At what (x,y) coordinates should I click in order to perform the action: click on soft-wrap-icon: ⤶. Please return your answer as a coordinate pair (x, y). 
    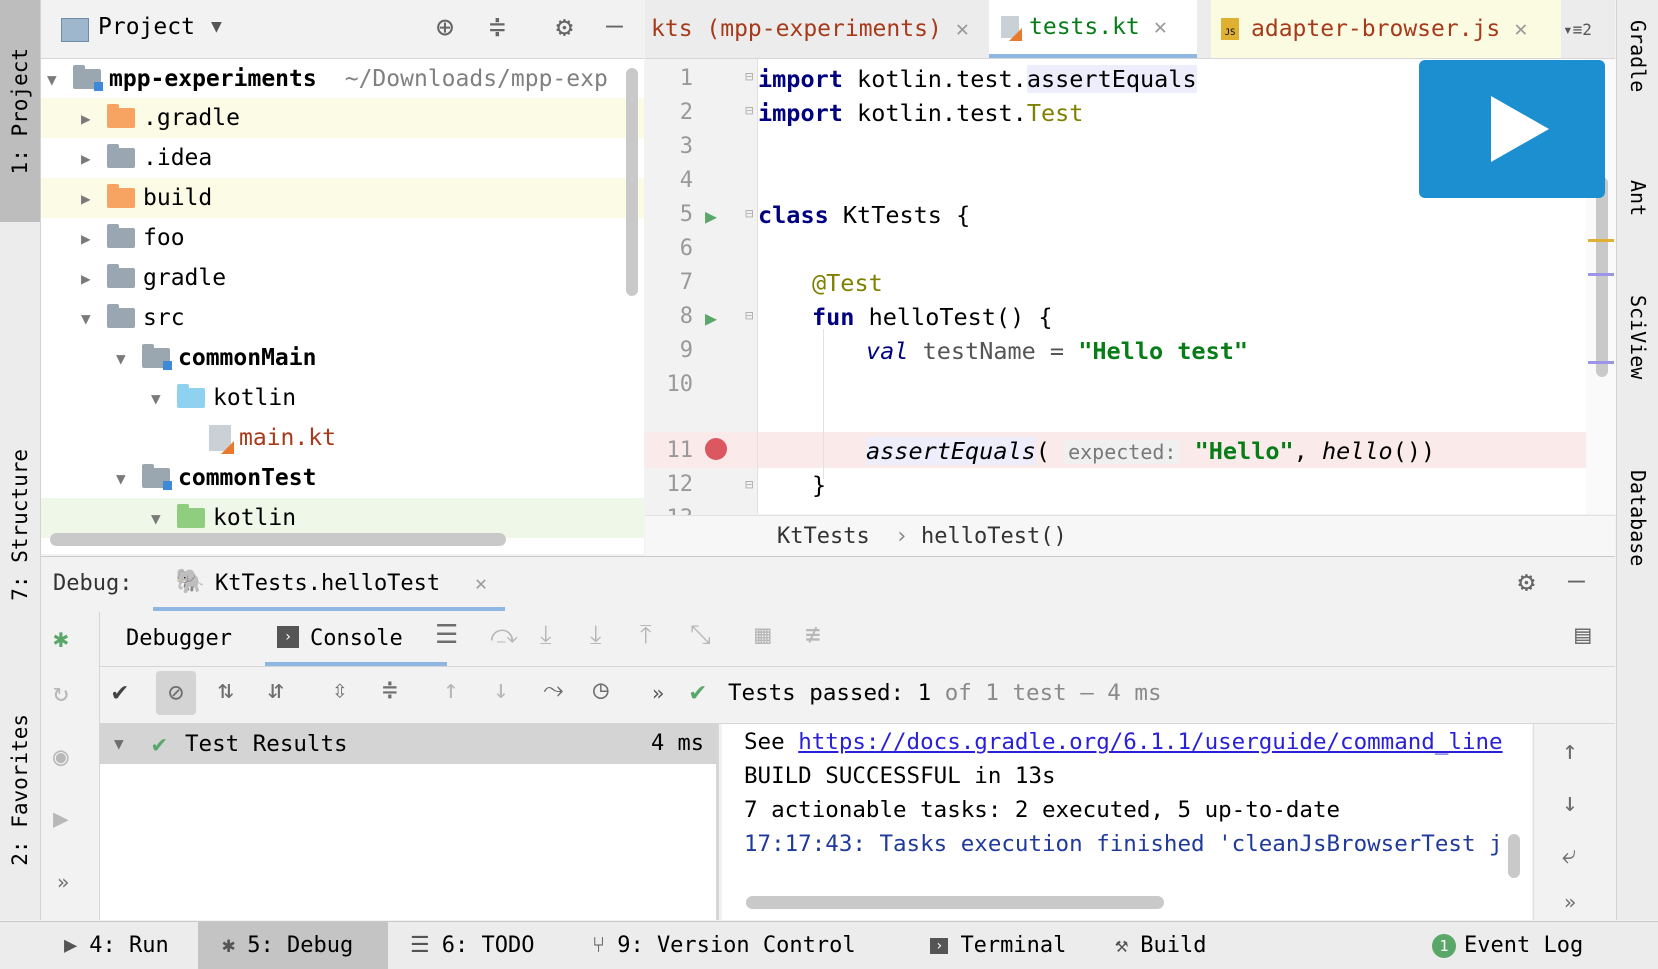
    Looking at the image, I should click on (1569, 855).